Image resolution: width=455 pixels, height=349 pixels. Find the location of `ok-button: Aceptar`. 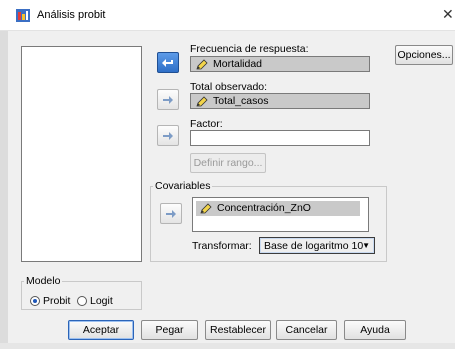

ok-button: Aceptar is located at coordinates (101, 330).